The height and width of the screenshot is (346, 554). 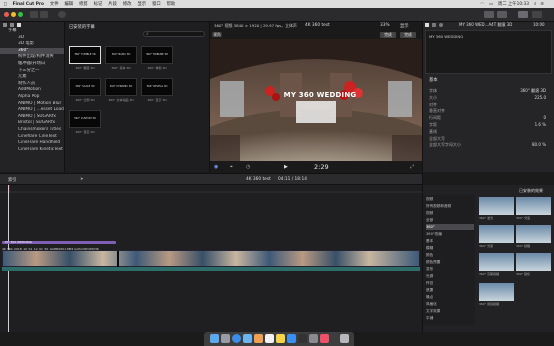 I want to click on effects-category: 怀旧, so click(x=450, y=283).